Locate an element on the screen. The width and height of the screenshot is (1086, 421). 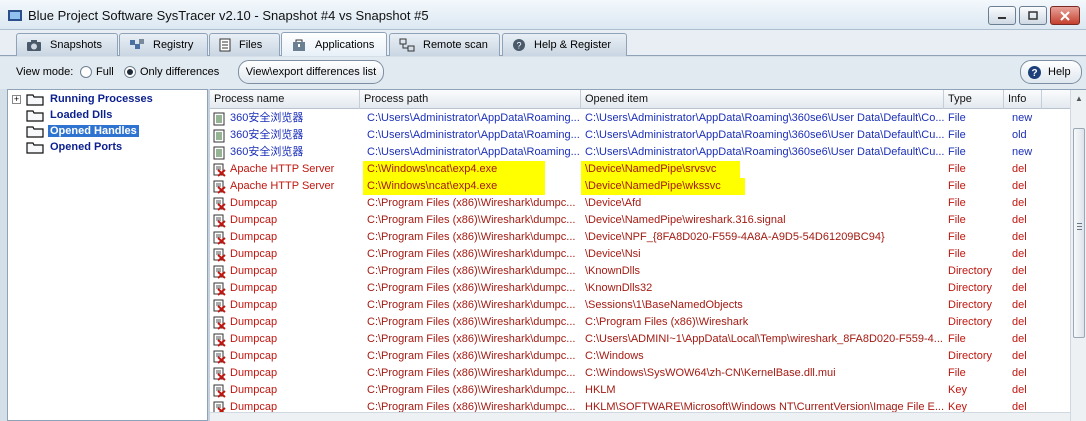
tab-remote-scan: Remote scan is located at coordinates (444, 44).